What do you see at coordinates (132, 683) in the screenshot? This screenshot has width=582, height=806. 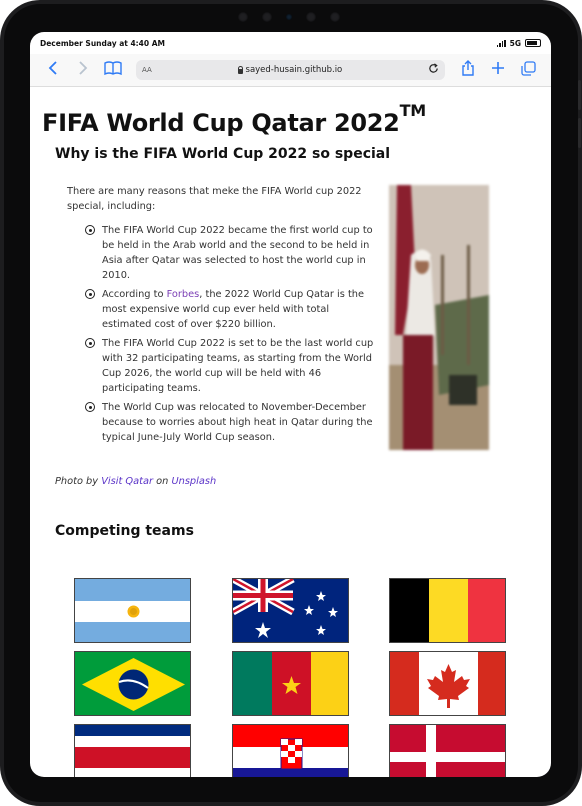 I see `brazil-flag` at bounding box center [132, 683].